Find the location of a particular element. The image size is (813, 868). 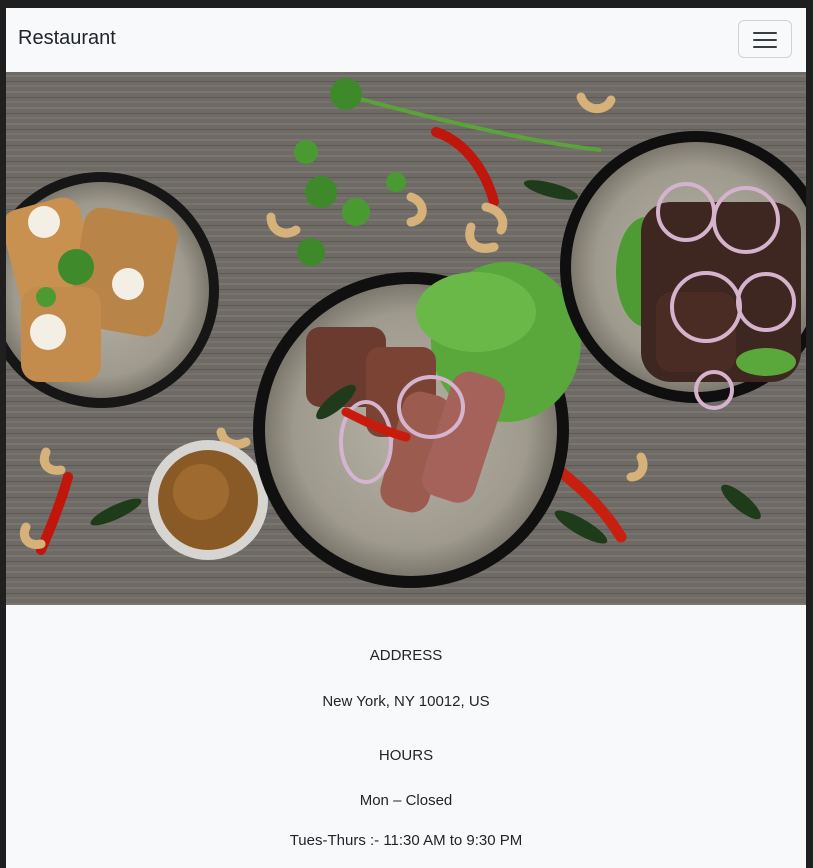

navbar-toggle-button is located at coordinates (765, 39).